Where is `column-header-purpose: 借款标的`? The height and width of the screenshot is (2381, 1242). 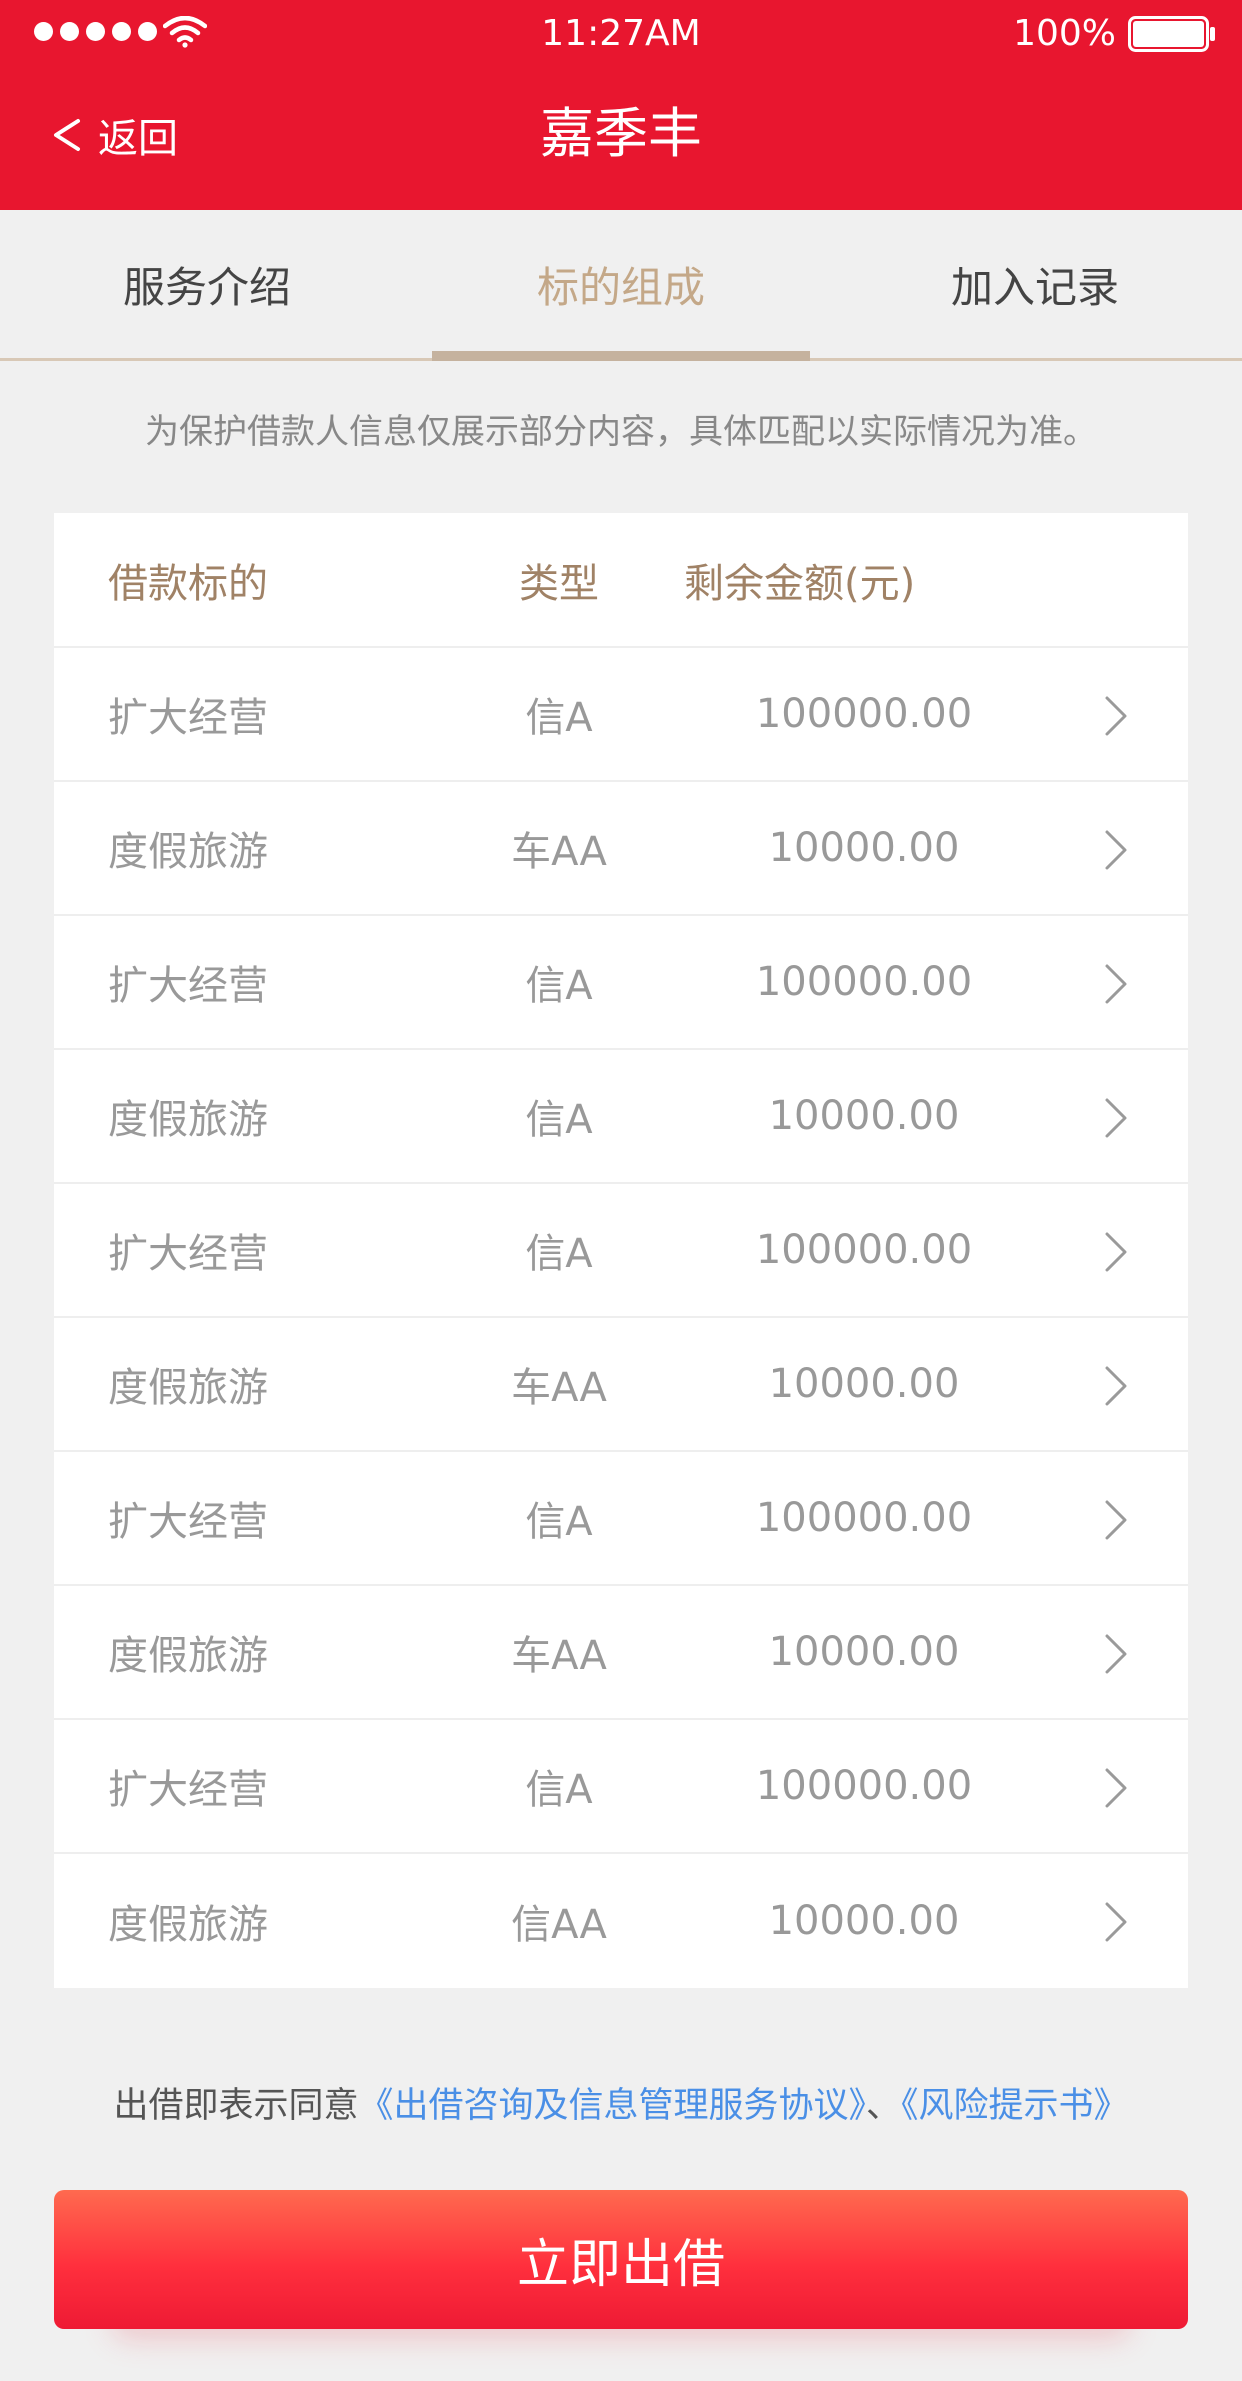 column-header-purpose: 借款标的 is located at coordinates (188, 583).